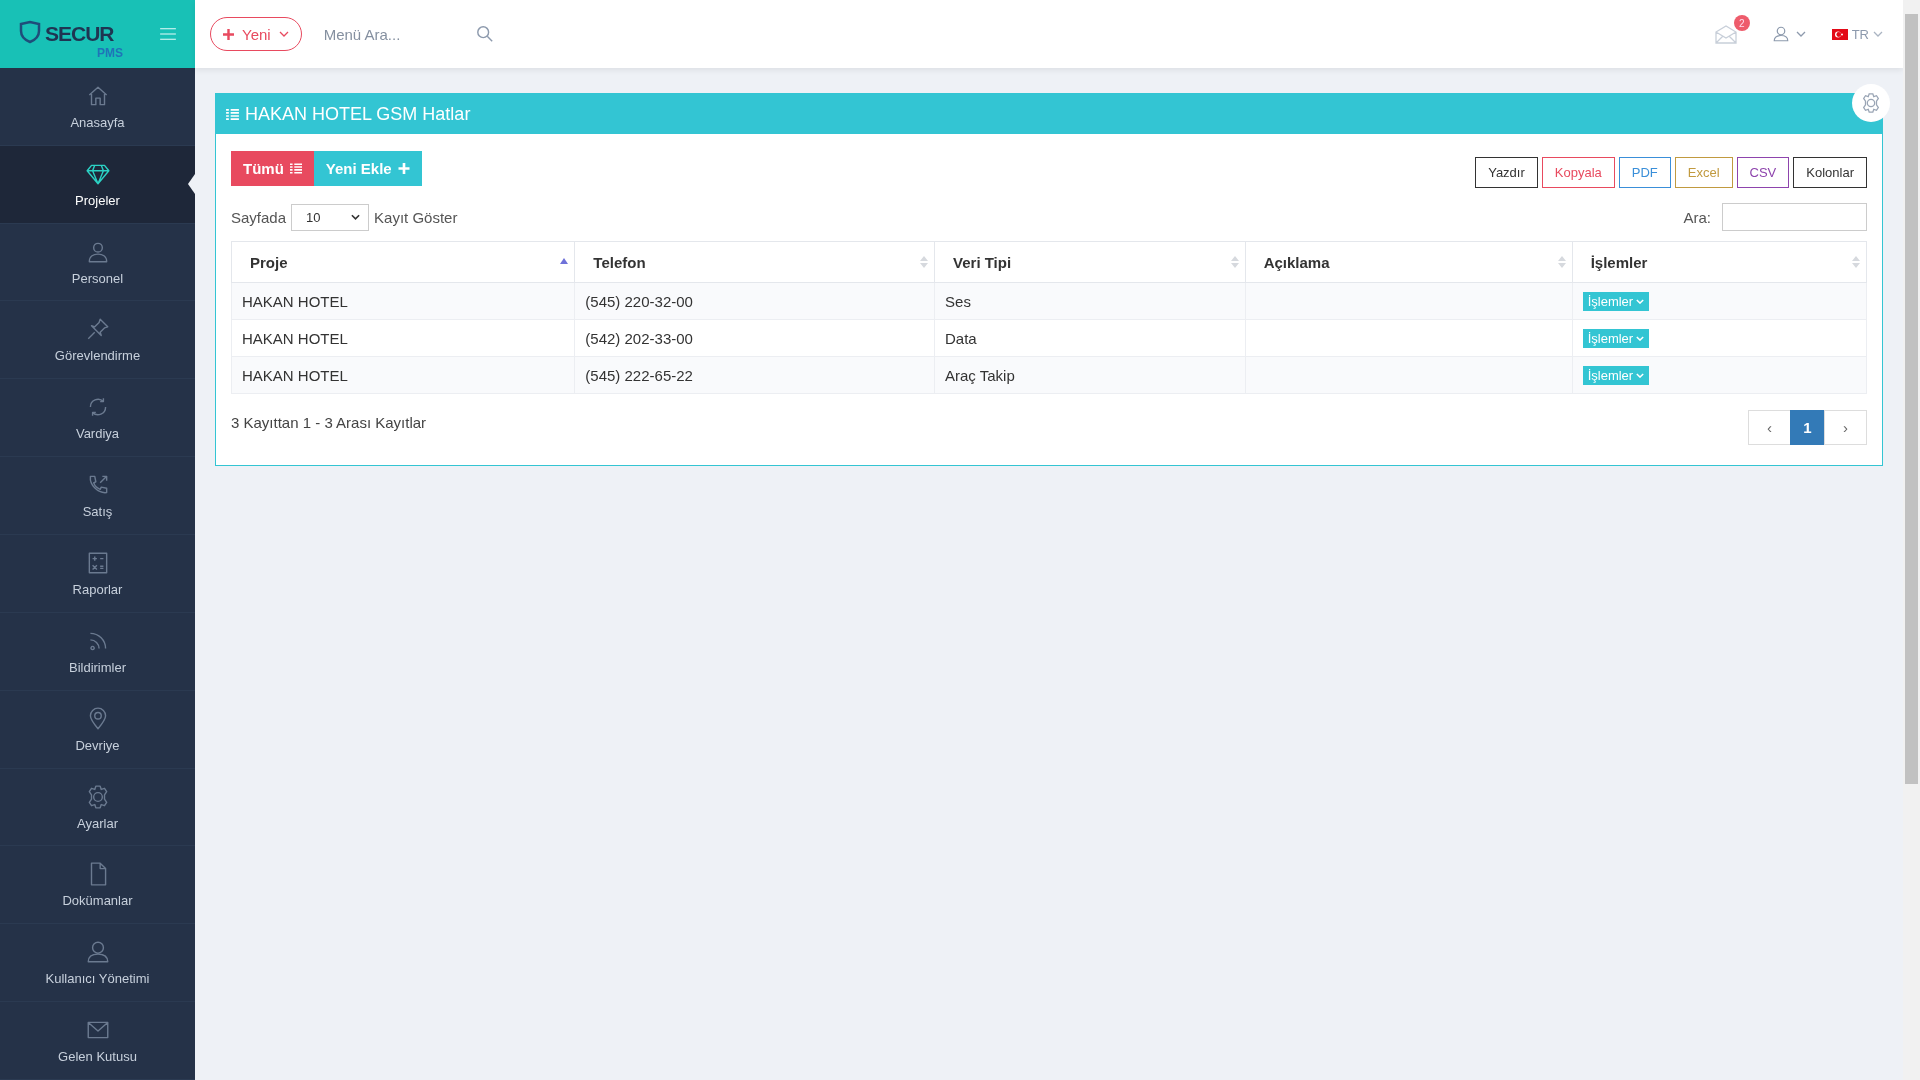 This screenshot has width=1920, height=1080. I want to click on sidebar-item: Dokümanlar, so click(97, 885).